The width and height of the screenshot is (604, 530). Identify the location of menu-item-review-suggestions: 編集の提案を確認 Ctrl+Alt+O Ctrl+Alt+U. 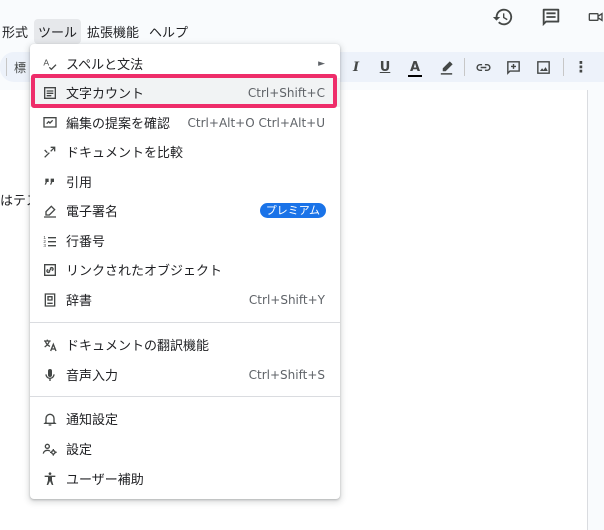
(185, 122).